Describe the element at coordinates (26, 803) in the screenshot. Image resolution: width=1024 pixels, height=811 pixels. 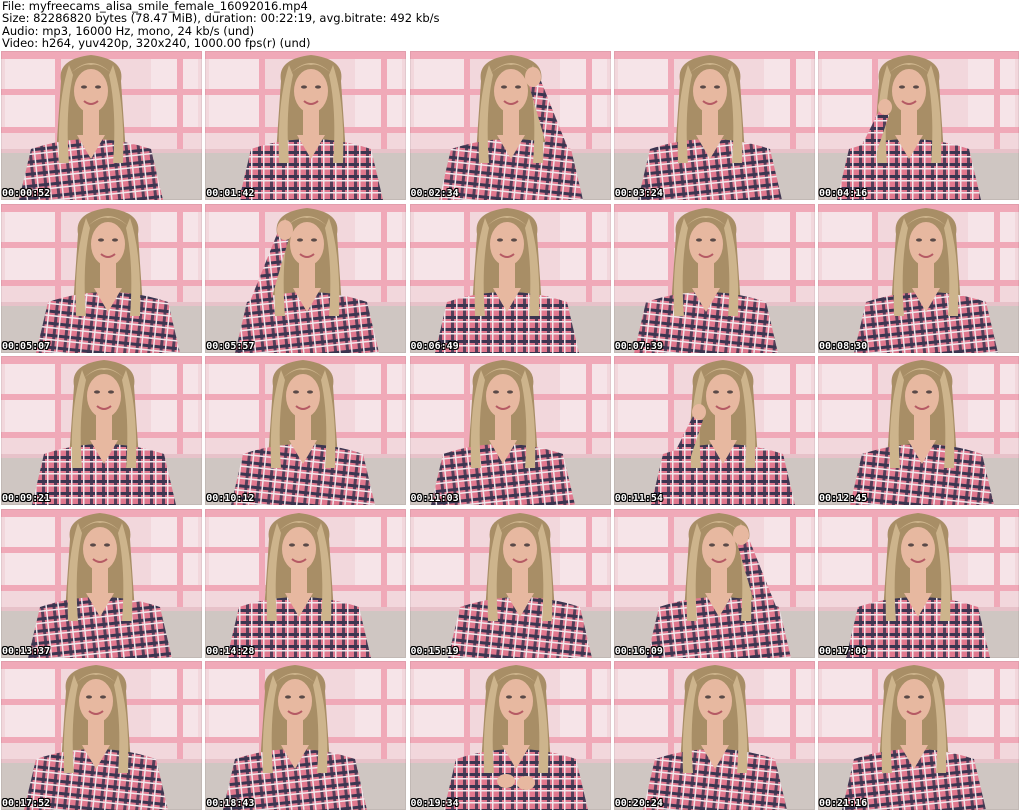
I see `thumbnail-timestamp: 00:17:52` at that location.